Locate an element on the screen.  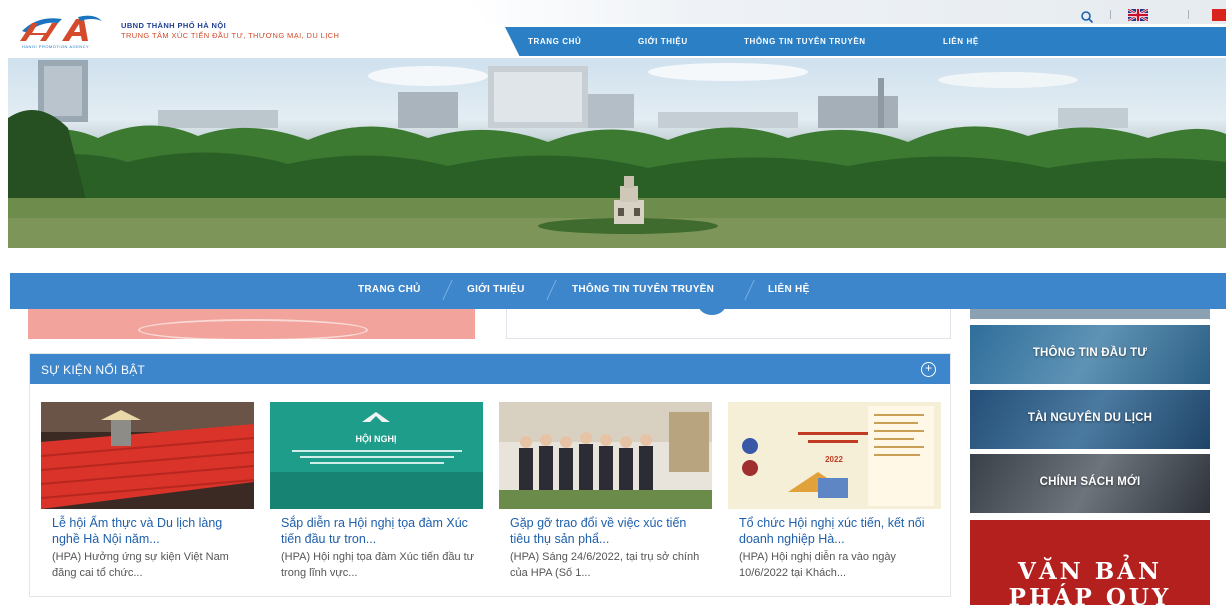
sidebar-tile-partial is located at coordinates (1090, 314).